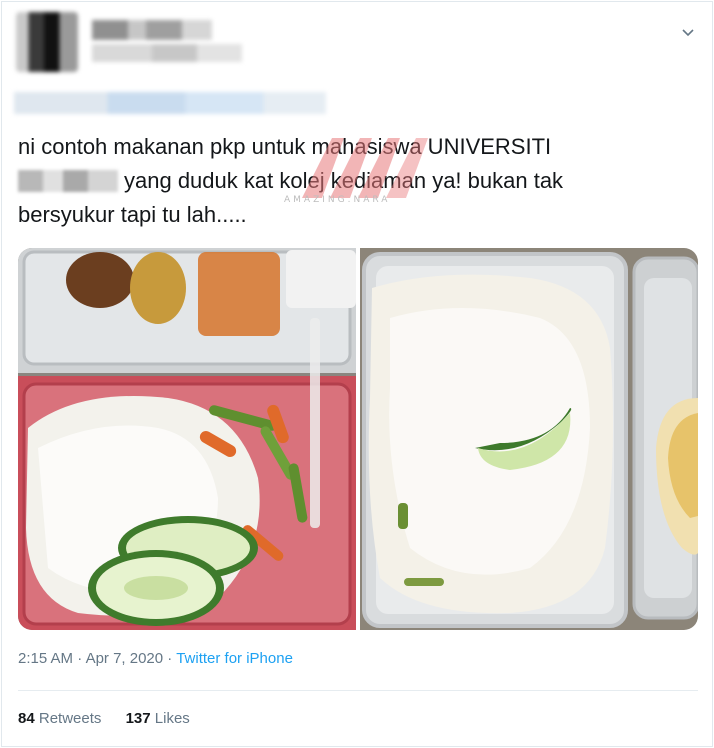 The image size is (714, 748). I want to click on handle-redacted, so click(167, 53).